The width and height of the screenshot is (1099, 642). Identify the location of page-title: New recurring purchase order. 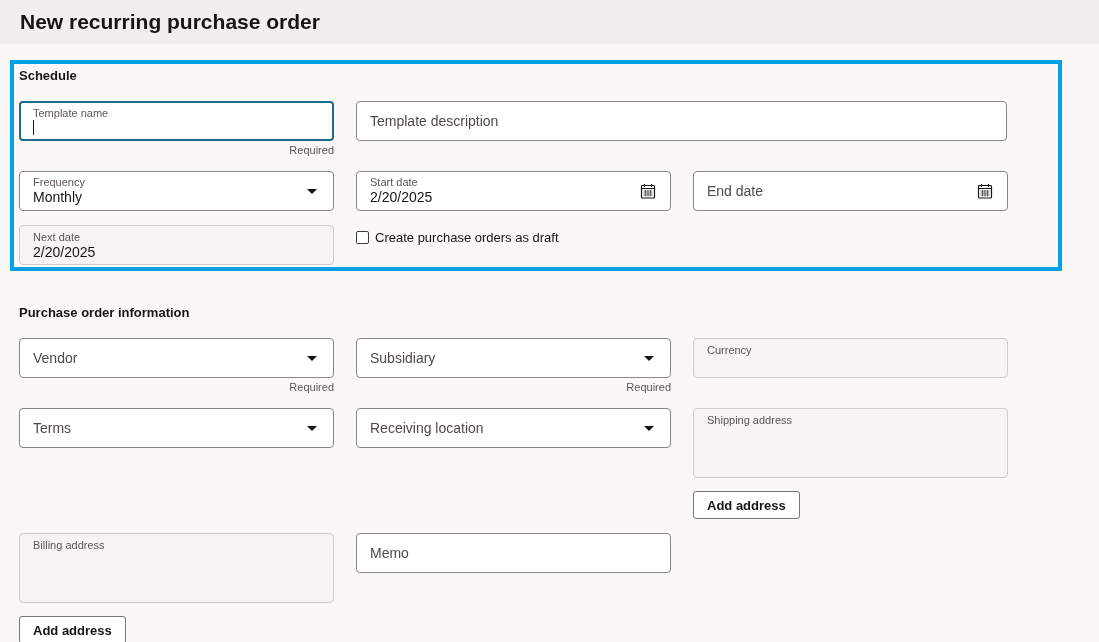
(170, 22).